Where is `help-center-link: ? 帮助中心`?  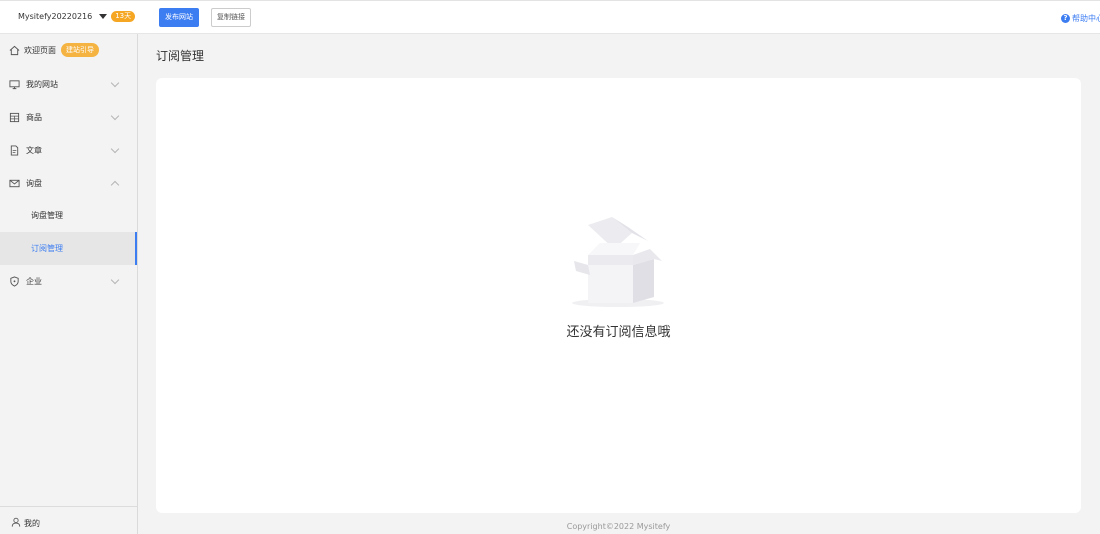
help-center-link: ? 帮助中心 is located at coordinates (1080, 18).